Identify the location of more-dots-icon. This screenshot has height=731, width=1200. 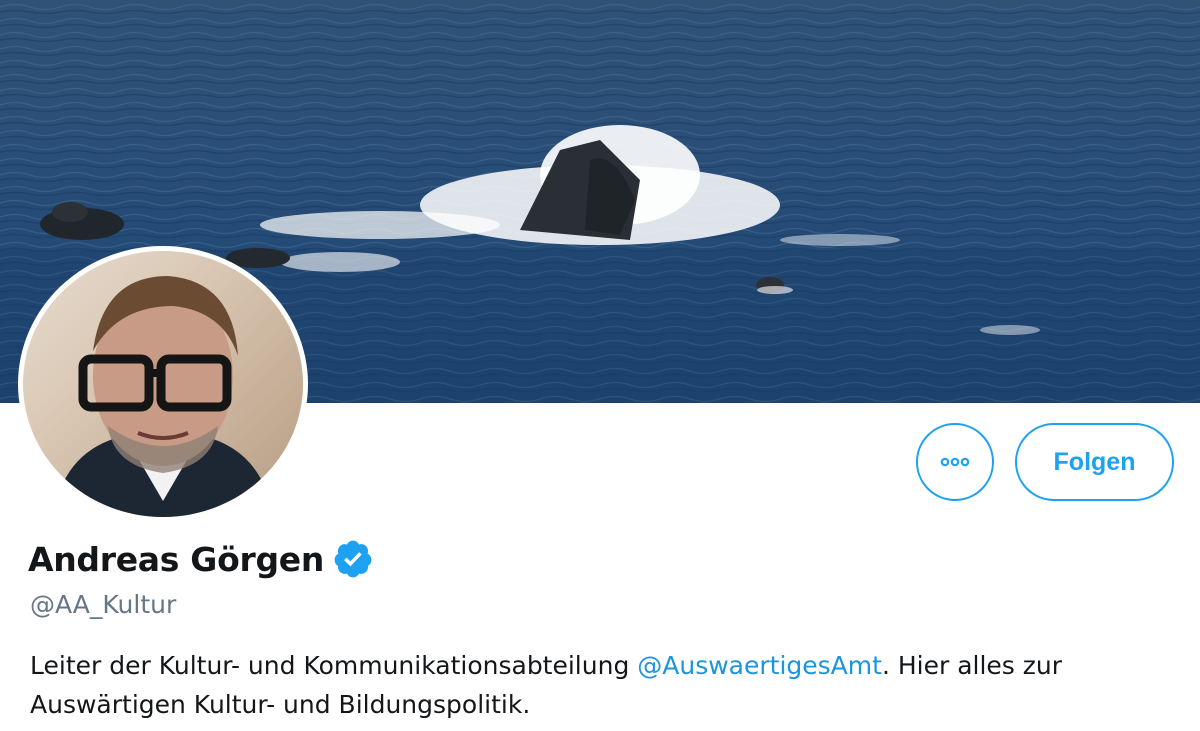
(955, 462).